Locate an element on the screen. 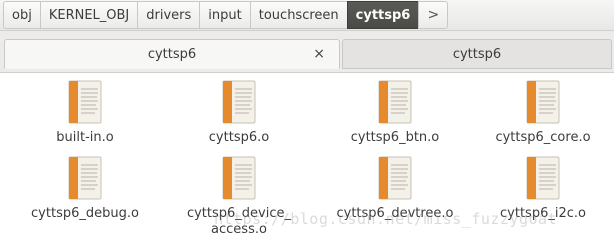  file-name: cyttsp6_core.o is located at coordinates (543, 137).